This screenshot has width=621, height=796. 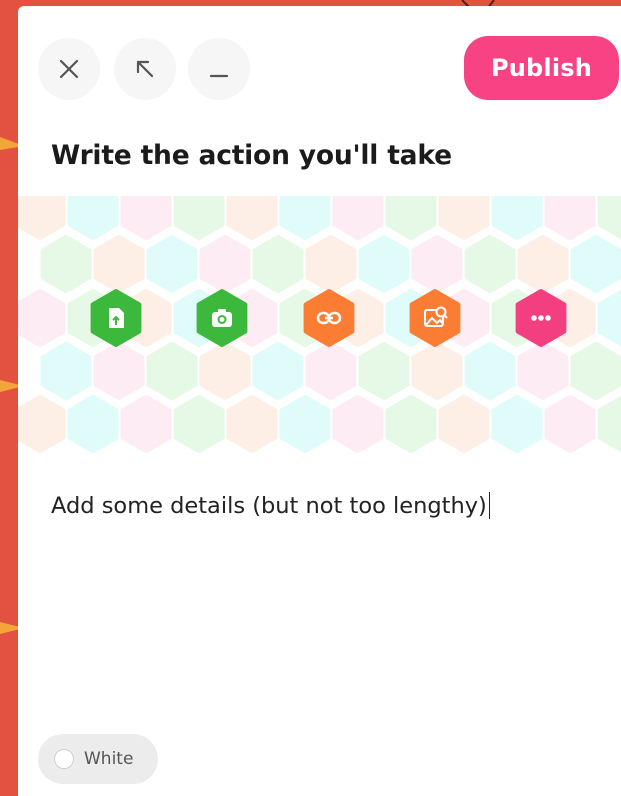 I want to click on link-button, so click(x=329, y=318).